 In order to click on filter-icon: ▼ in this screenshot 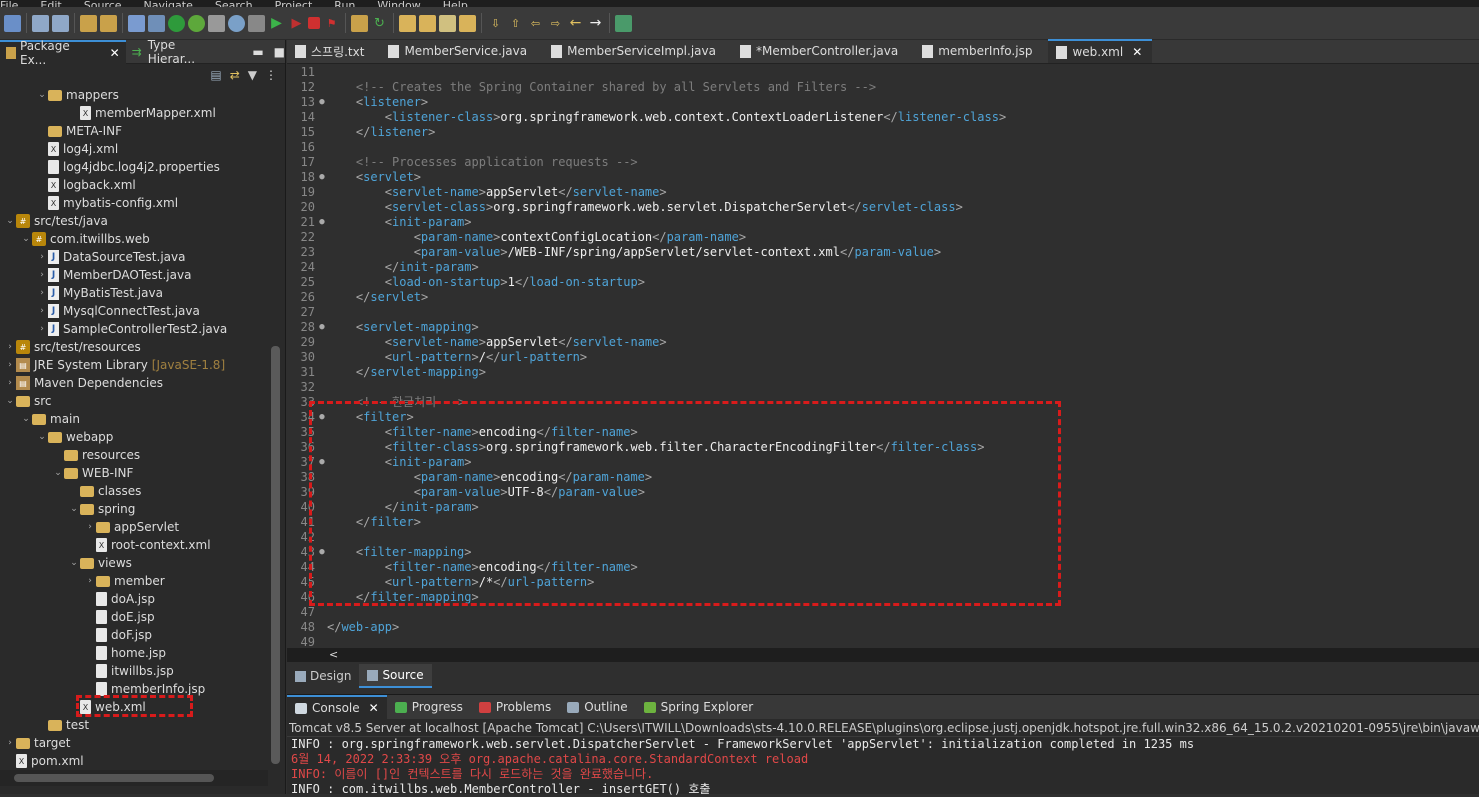, I will do `click(252, 75)`.